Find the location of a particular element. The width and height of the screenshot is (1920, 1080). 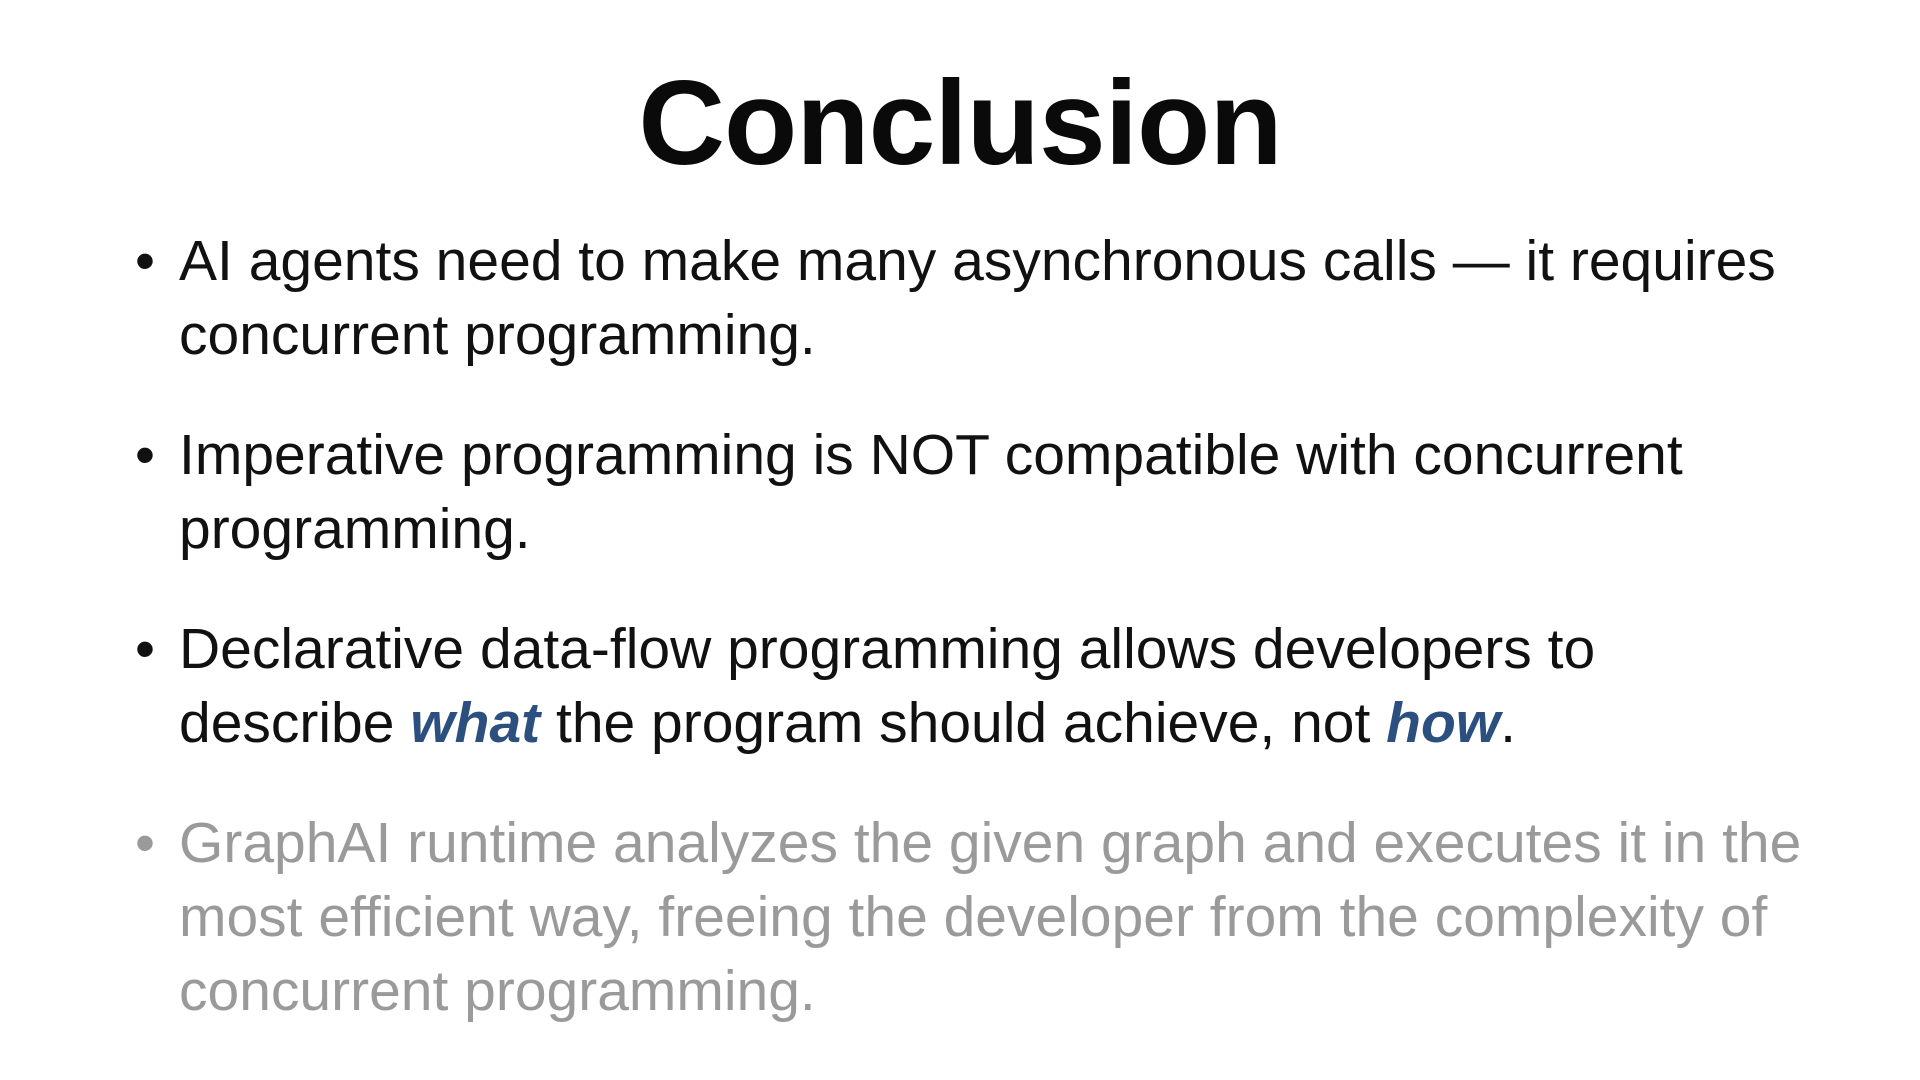

emphasis-how: how is located at coordinates (1443, 723).